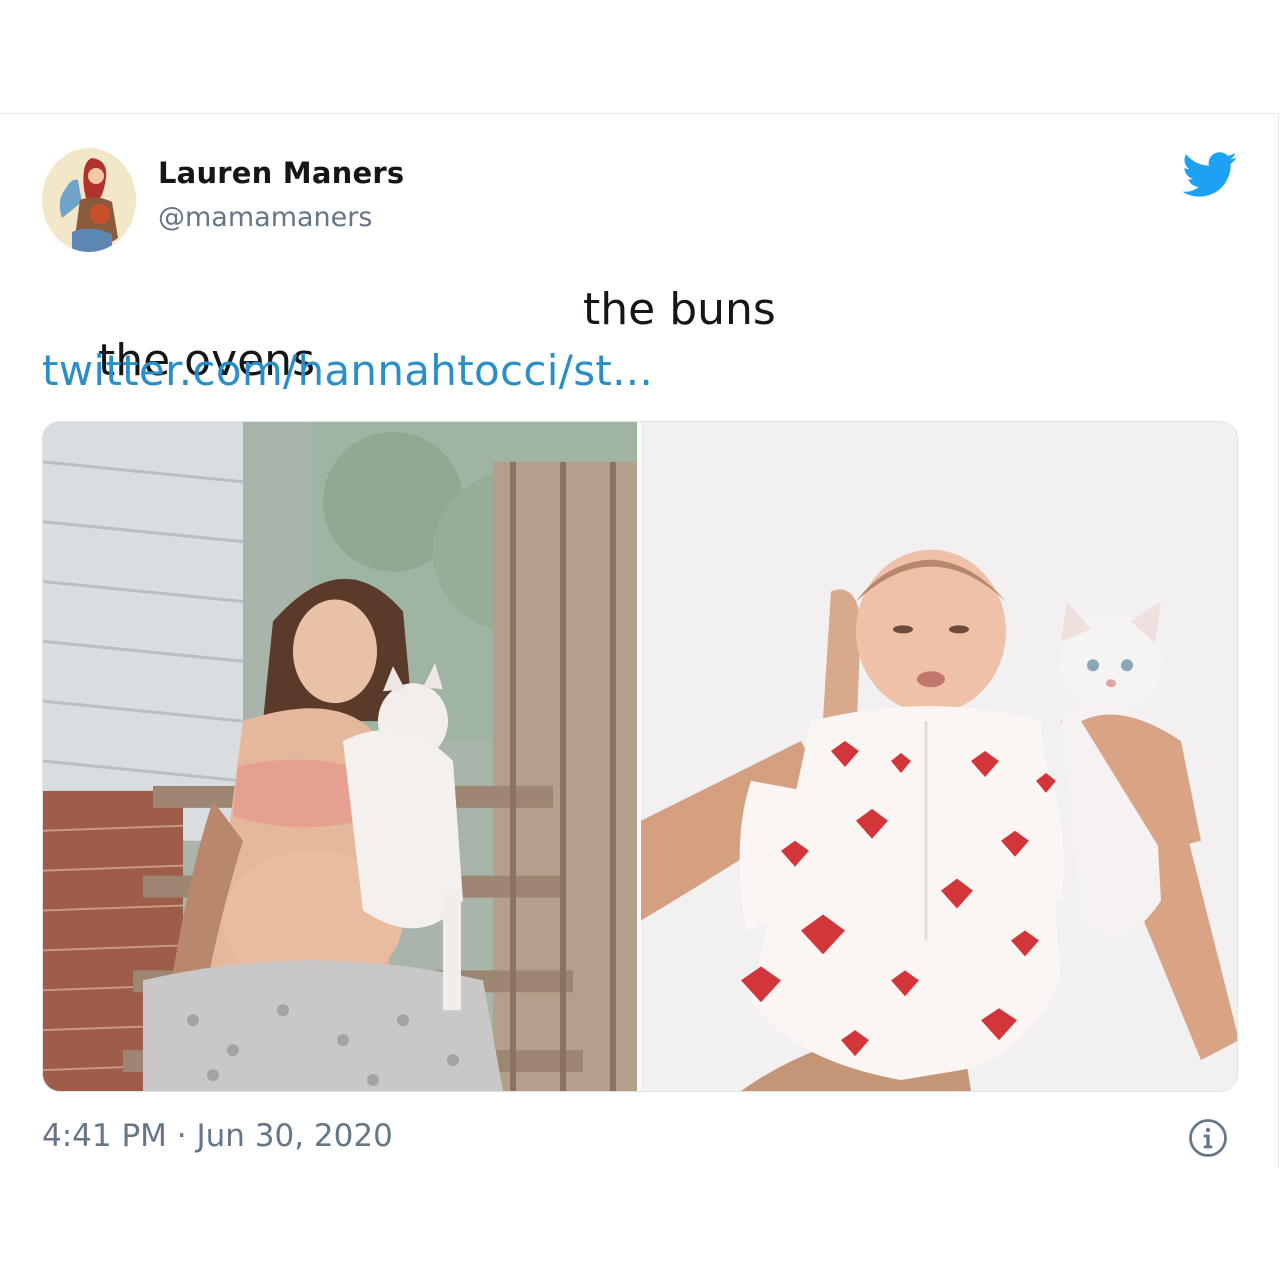 The height and width of the screenshot is (1279, 1280). Describe the element at coordinates (1208, 1138) in the screenshot. I see `info-icon` at that location.